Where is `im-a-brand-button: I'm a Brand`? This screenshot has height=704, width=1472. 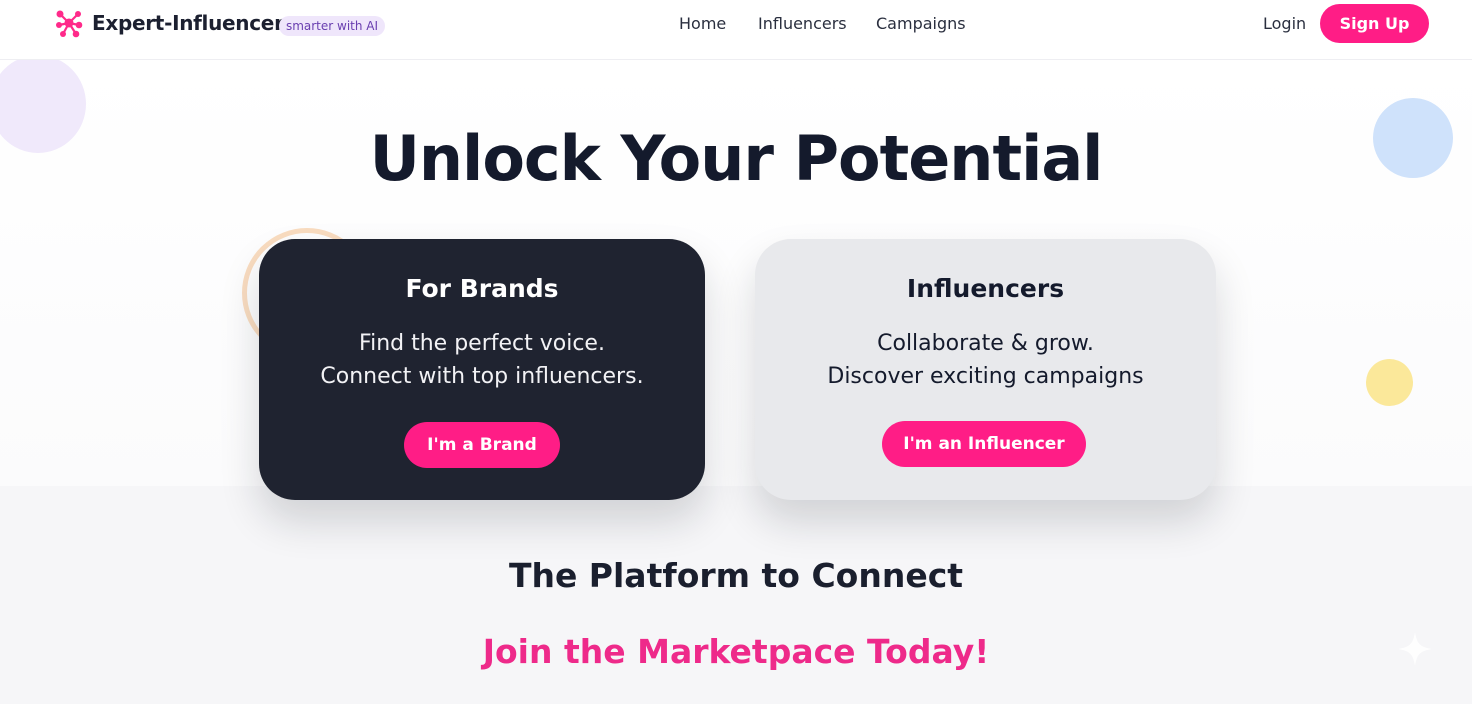 im-a-brand-button: I'm a Brand is located at coordinates (482, 445).